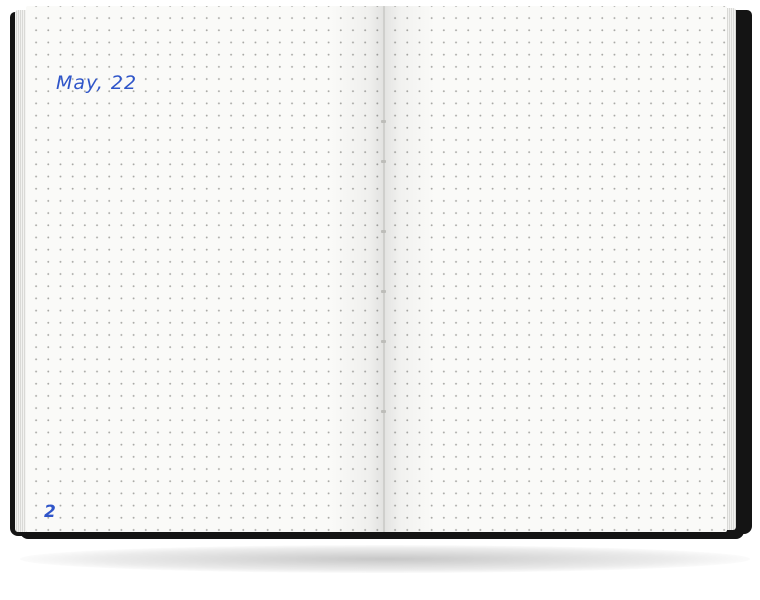  Describe the element at coordinates (385, 559) in the screenshot. I see `notebook-shadow` at that location.